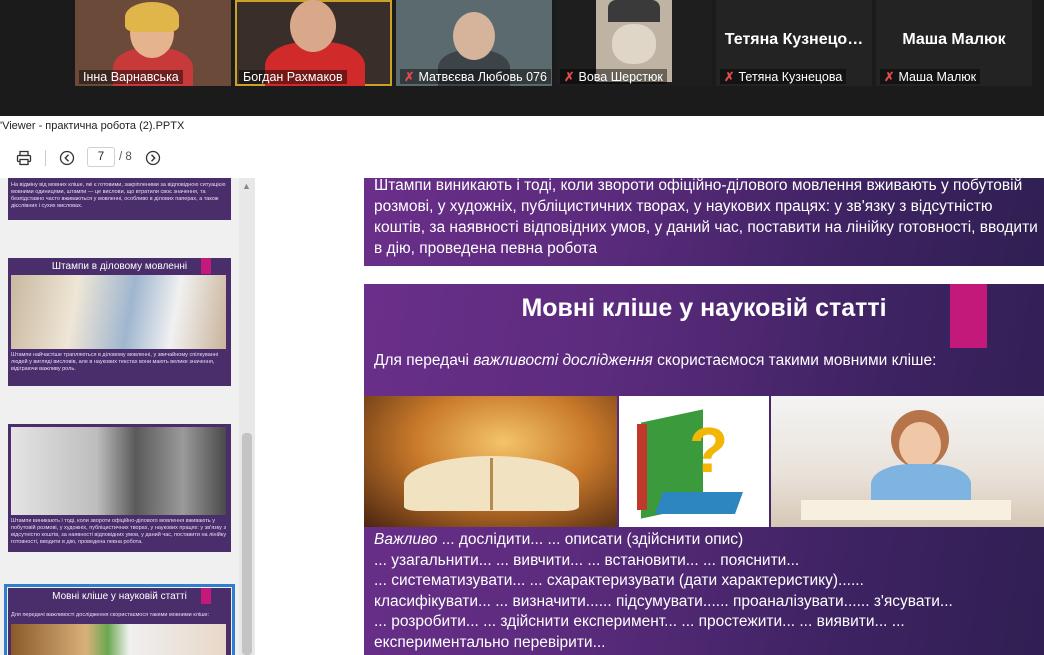 The image size is (1044, 655). I want to click on participant-tile: Маша Малюк ✗ Маша Малюк, so click(954, 43).